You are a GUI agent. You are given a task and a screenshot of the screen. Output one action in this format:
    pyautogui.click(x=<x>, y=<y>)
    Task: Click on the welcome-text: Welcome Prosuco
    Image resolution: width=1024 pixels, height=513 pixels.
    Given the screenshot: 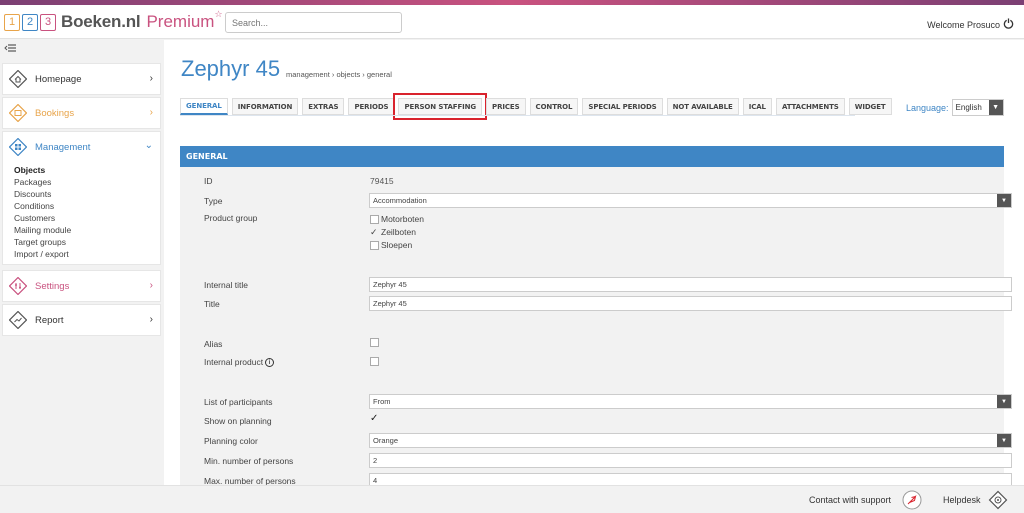 What is the action you would take?
    pyautogui.click(x=963, y=24)
    